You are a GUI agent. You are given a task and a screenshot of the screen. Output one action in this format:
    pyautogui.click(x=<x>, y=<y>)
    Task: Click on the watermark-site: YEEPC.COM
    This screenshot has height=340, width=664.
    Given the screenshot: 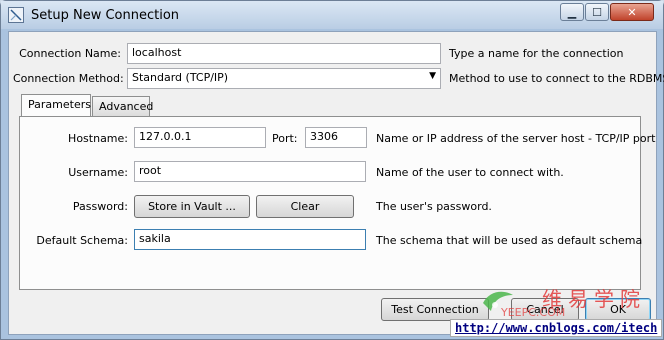 What is the action you would take?
    pyautogui.click(x=533, y=312)
    